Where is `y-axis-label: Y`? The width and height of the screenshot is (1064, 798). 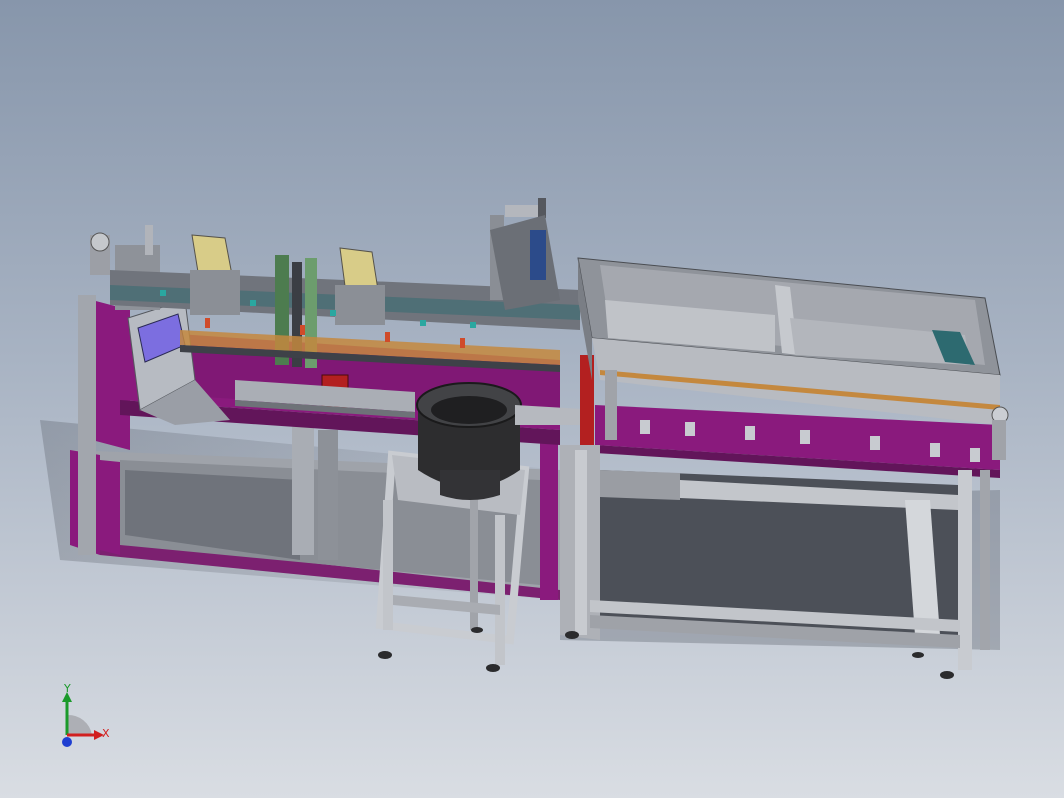
y-axis-label: Y is located at coordinates (67, 688).